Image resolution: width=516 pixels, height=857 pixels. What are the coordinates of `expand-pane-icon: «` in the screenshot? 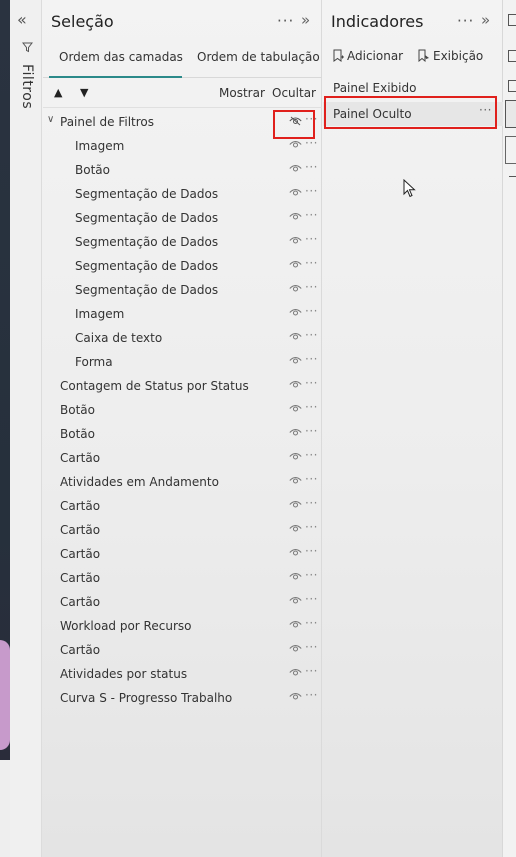 It's located at (22, 19).